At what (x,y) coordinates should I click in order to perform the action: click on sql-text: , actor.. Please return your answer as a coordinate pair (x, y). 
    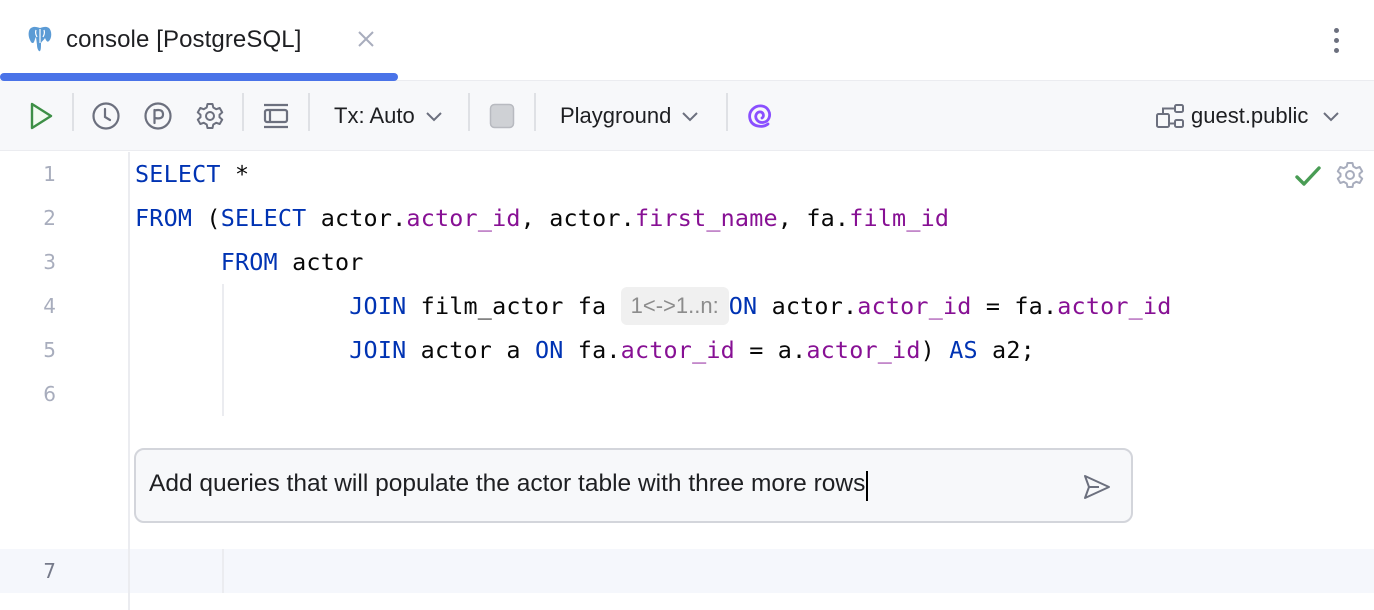
    Looking at the image, I should click on (577, 218).